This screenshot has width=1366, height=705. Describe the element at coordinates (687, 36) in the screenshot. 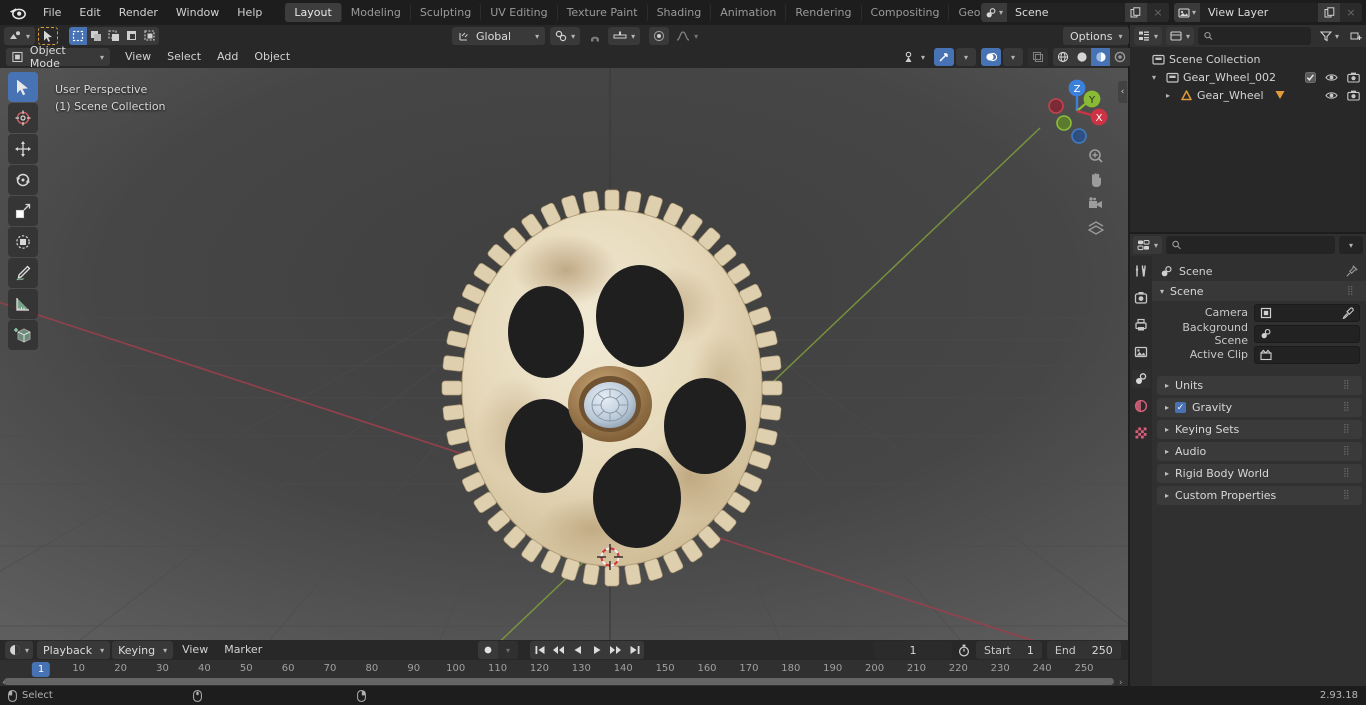

I see `proportional-falloff-button: ▾` at that location.